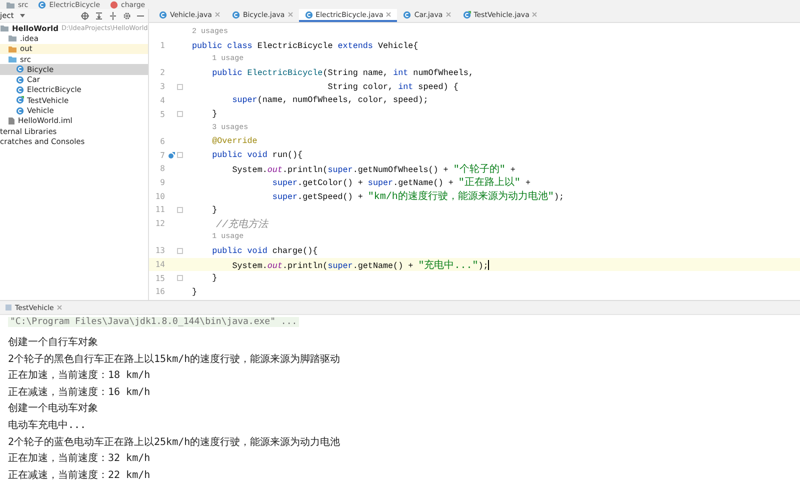 Image resolution: width=800 pixels, height=483 pixels. I want to click on file-icon, so click(11, 120).